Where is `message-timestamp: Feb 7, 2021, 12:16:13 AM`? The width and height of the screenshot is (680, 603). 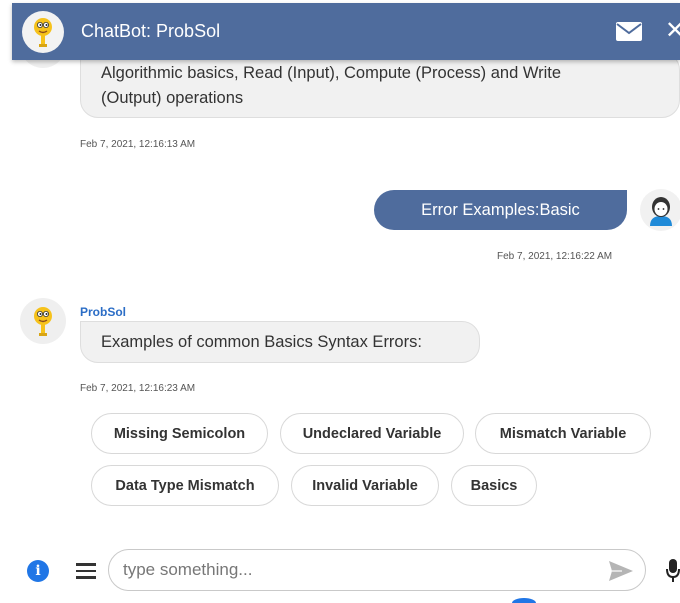 message-timestamp: Feb 7, 2021, 12:16:13 AM is located at coordinates (138, 144).